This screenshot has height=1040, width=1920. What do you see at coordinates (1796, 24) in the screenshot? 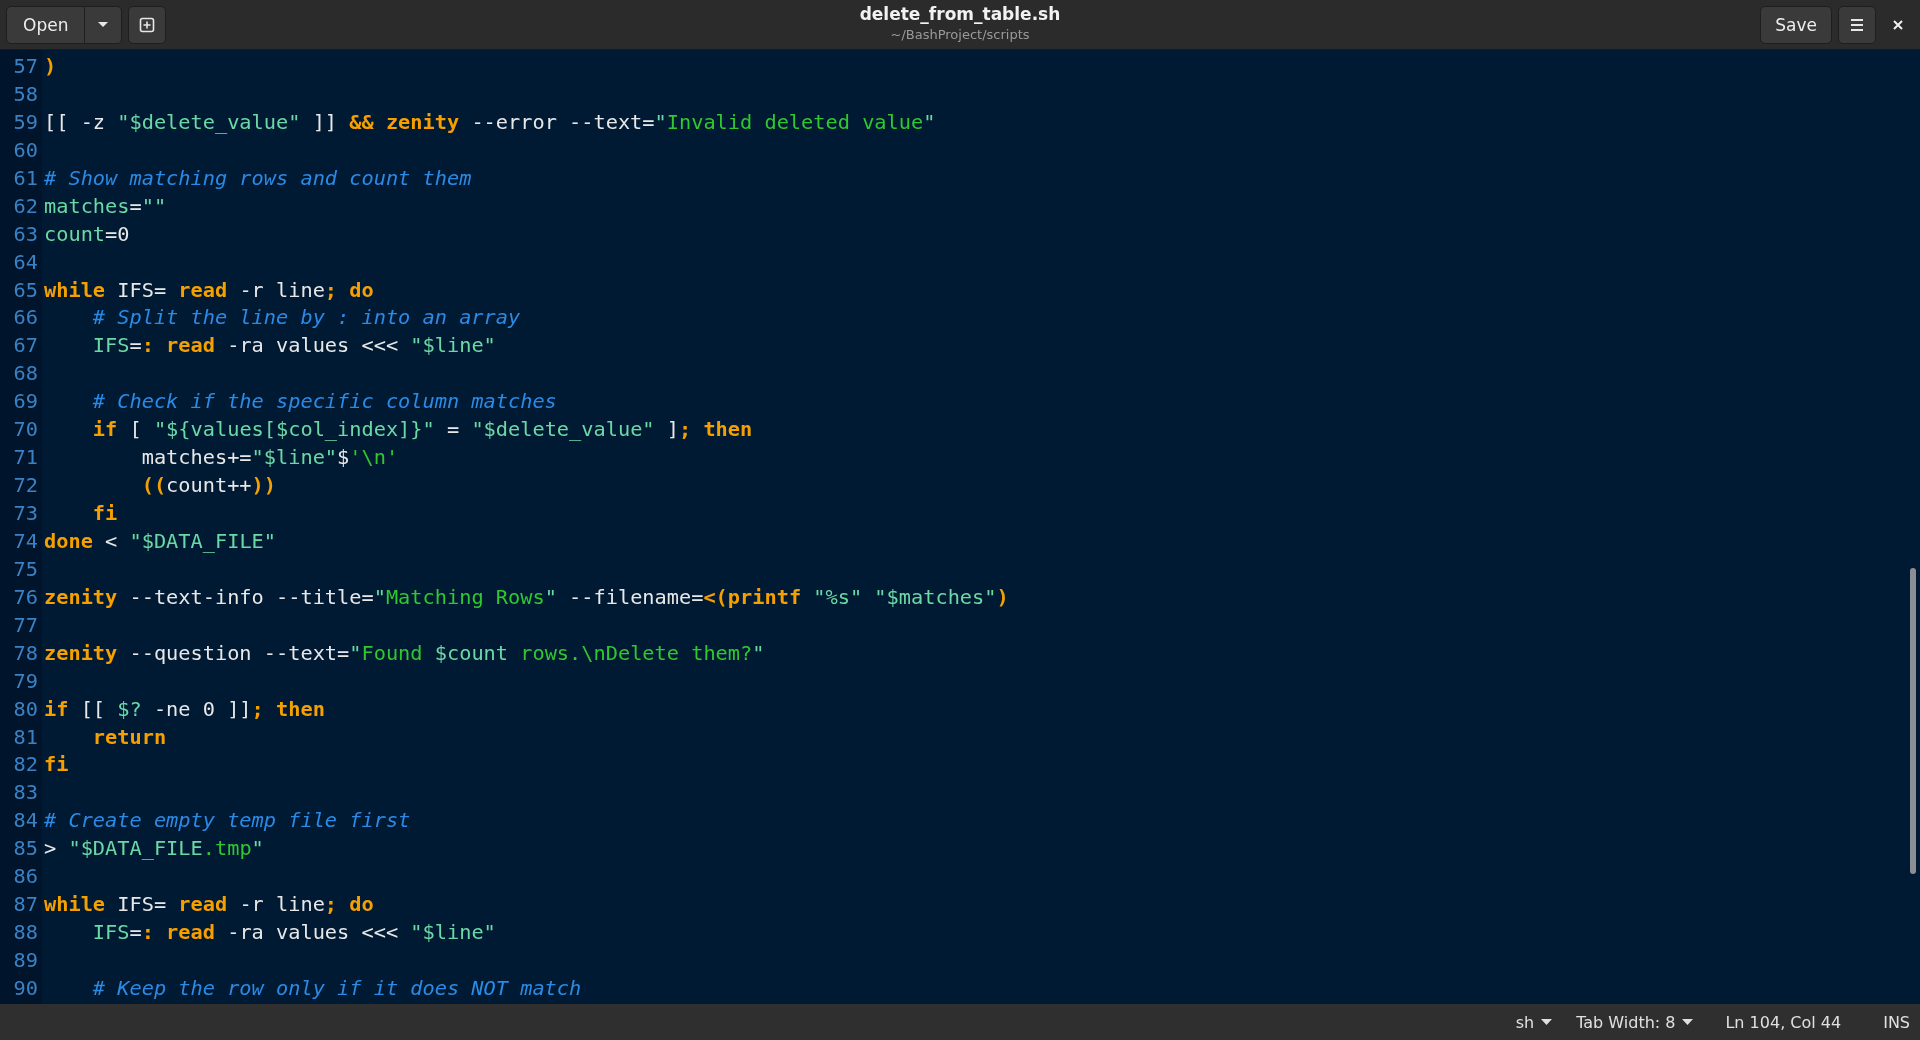
I see `save-button: Save` at bounding box center [1796, 24].